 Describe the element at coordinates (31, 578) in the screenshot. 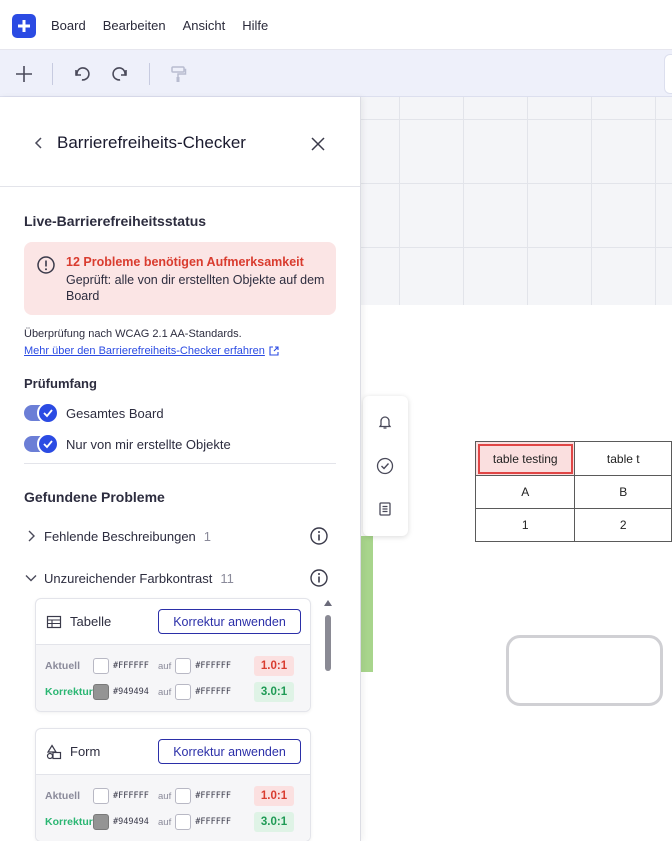

I see `chevron-down-icon` at that location.